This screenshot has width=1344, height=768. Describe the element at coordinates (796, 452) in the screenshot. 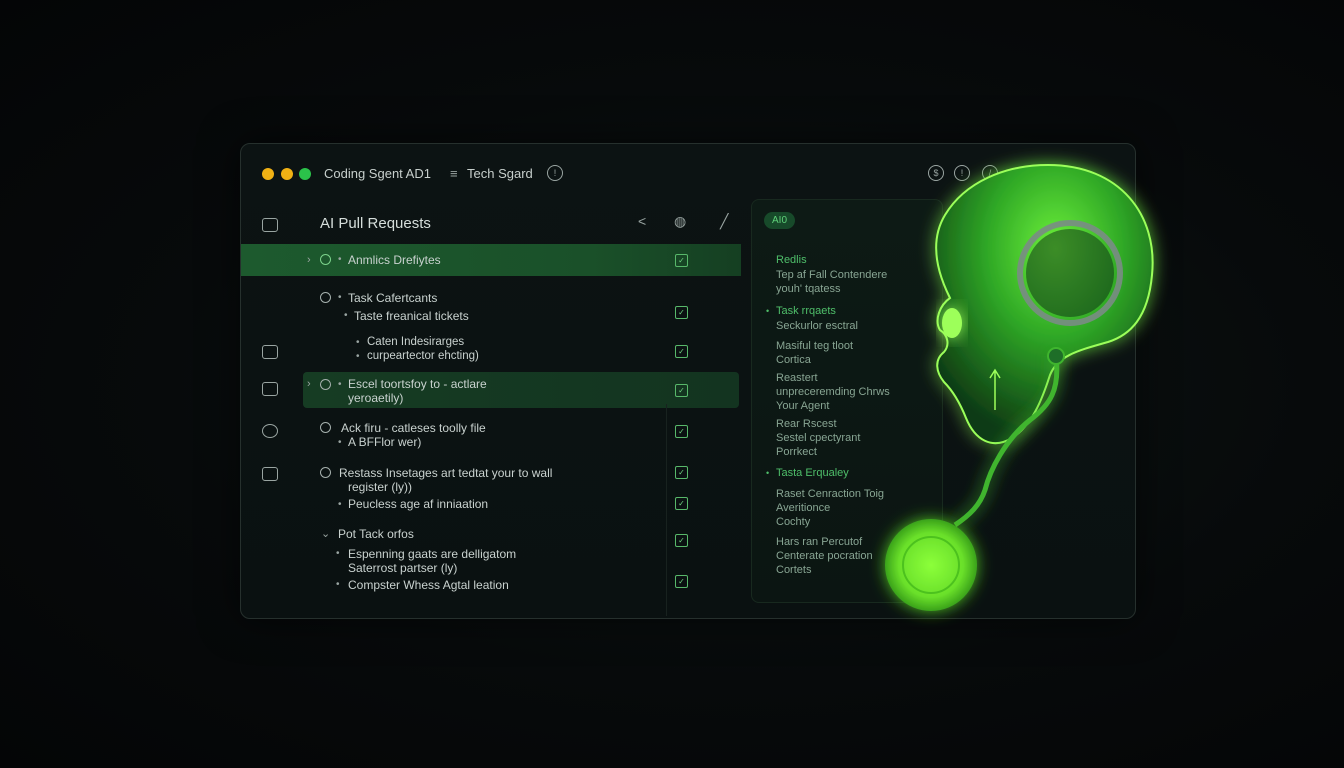

I see `panel-line: Porrkect` at that location.